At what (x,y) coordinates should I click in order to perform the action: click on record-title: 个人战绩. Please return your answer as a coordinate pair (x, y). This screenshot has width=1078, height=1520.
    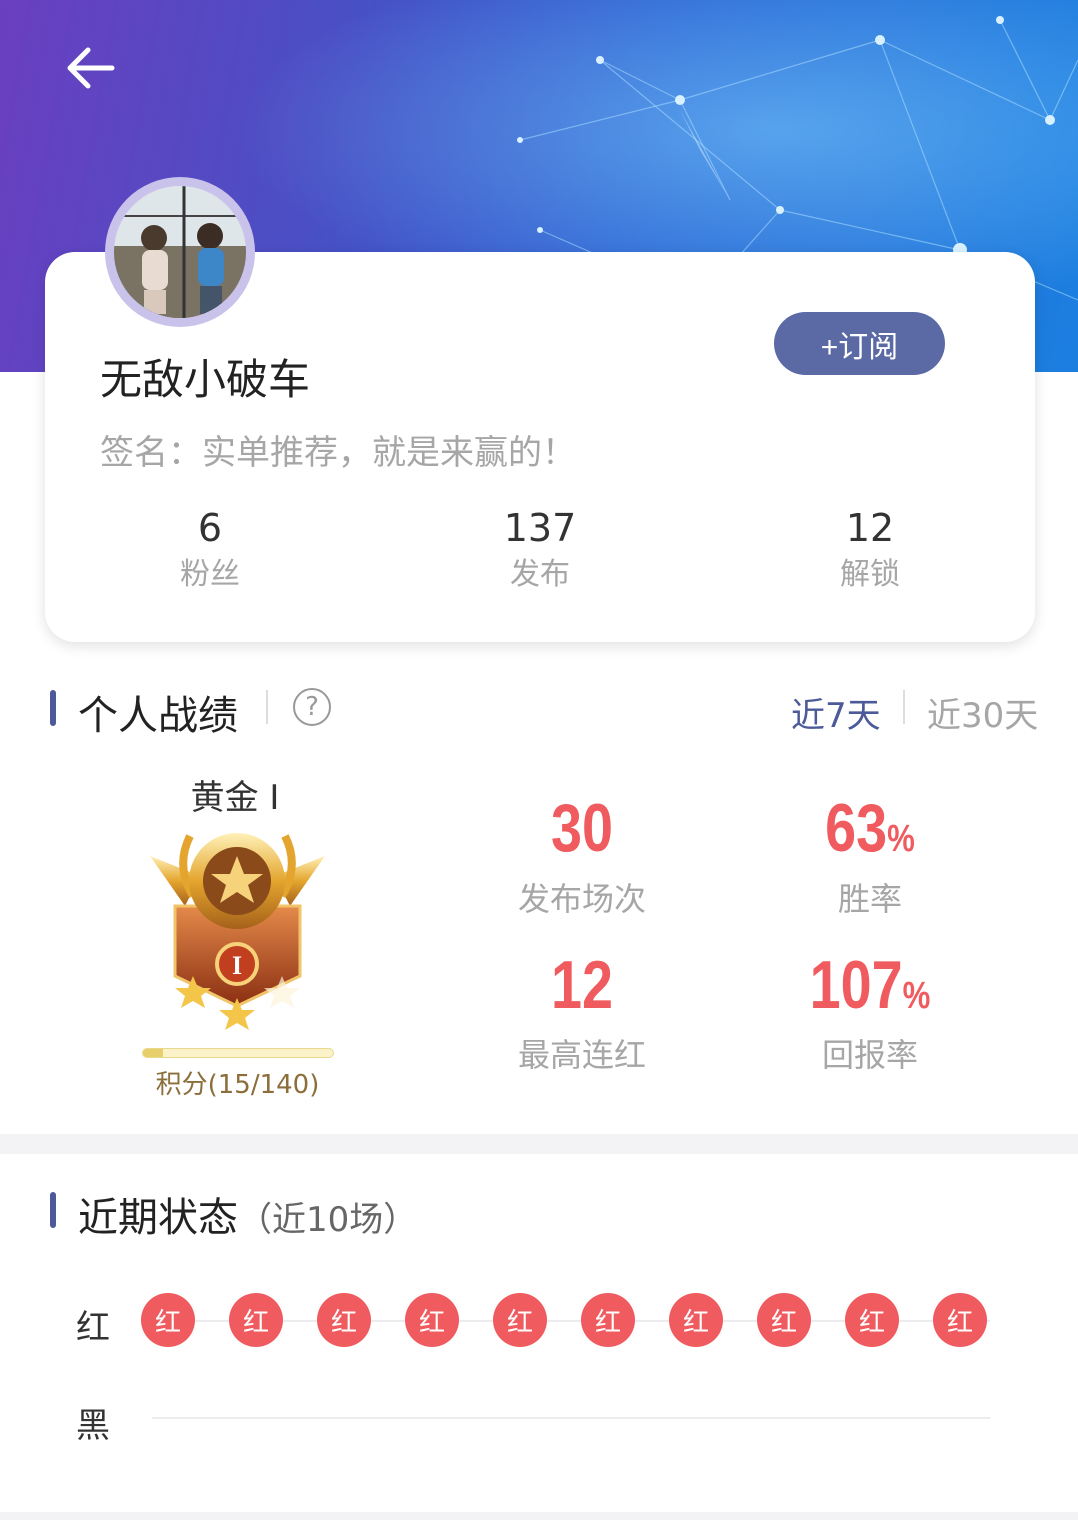
    Looking at the image, I should click on (158, 716).